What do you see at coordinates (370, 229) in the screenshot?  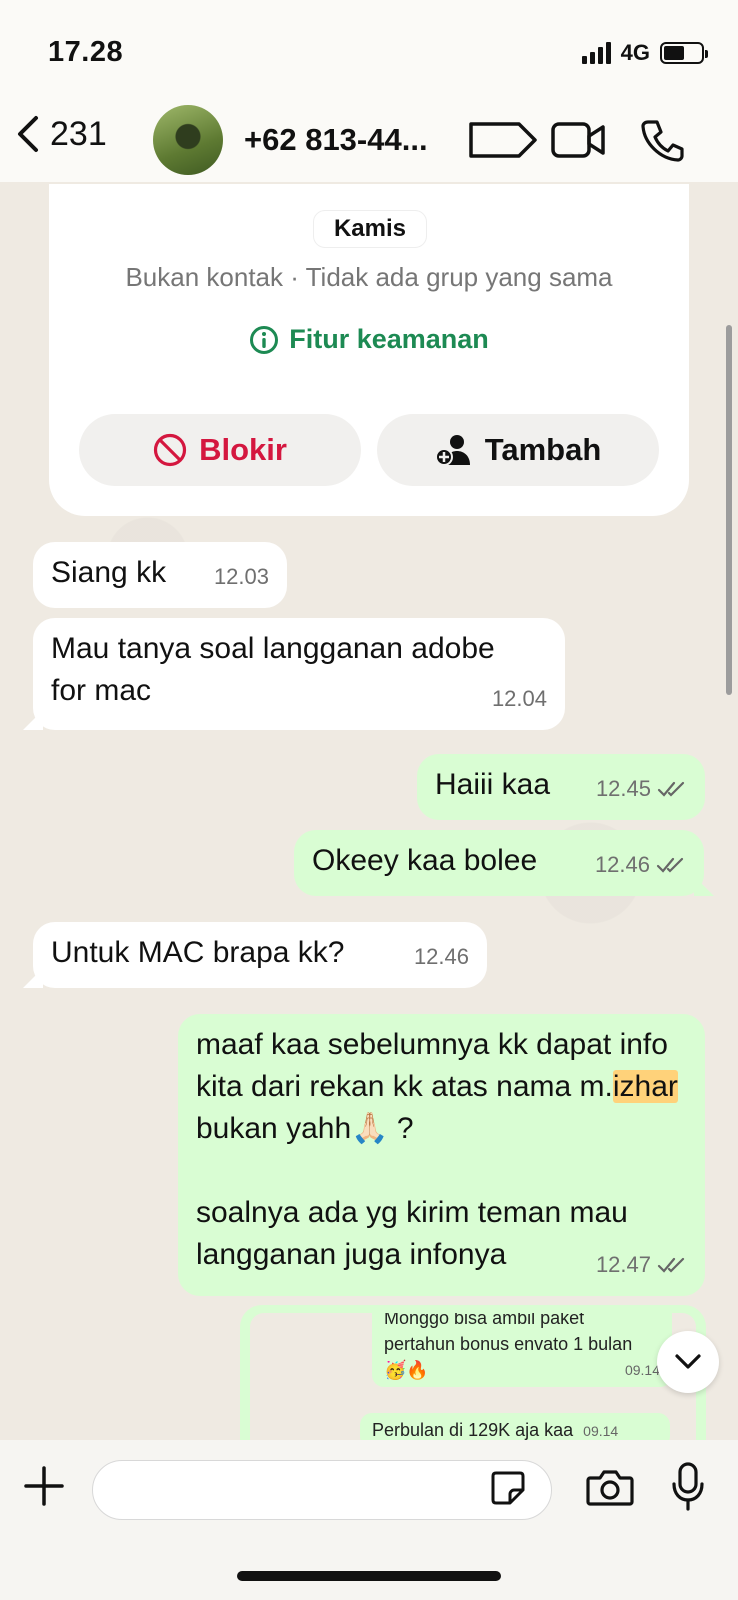 I see `date-divider: Kamis` at bounding box center [370, 229].